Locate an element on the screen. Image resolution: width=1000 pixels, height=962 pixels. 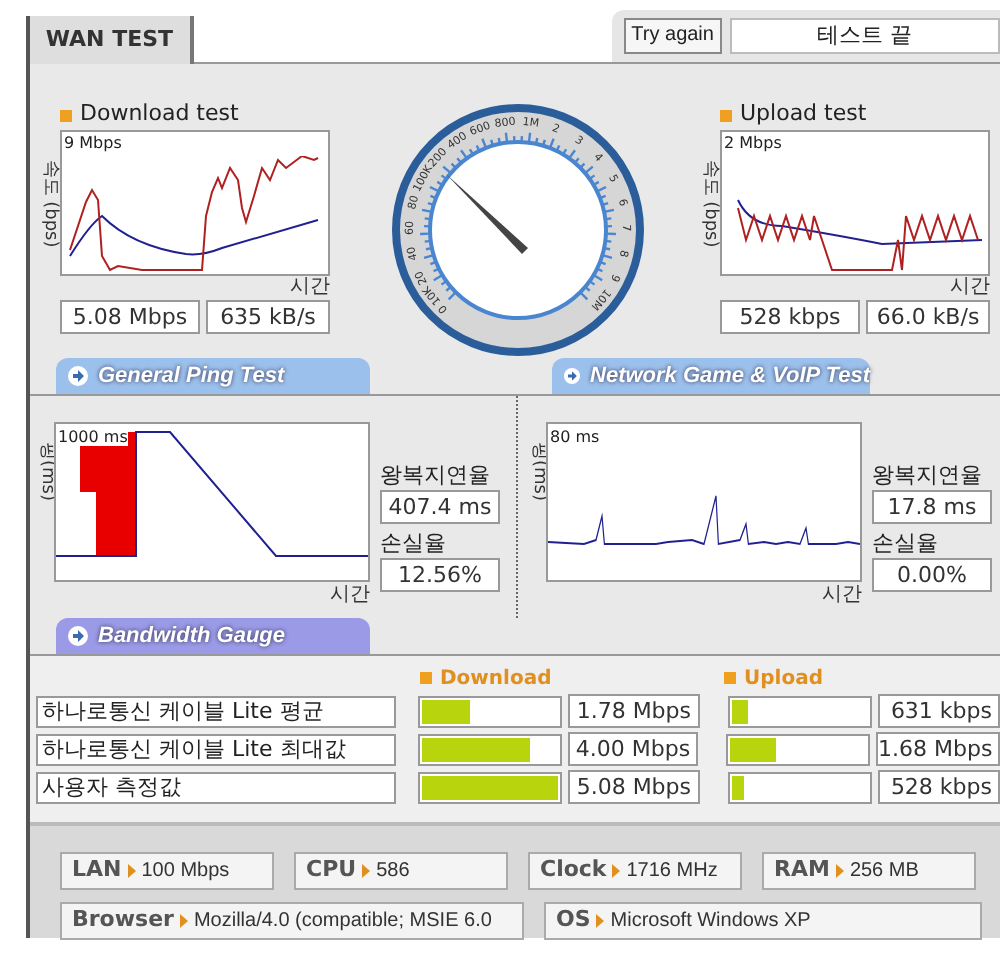
download-value: 4.00 Mbps is located at coordinates (633, 749).